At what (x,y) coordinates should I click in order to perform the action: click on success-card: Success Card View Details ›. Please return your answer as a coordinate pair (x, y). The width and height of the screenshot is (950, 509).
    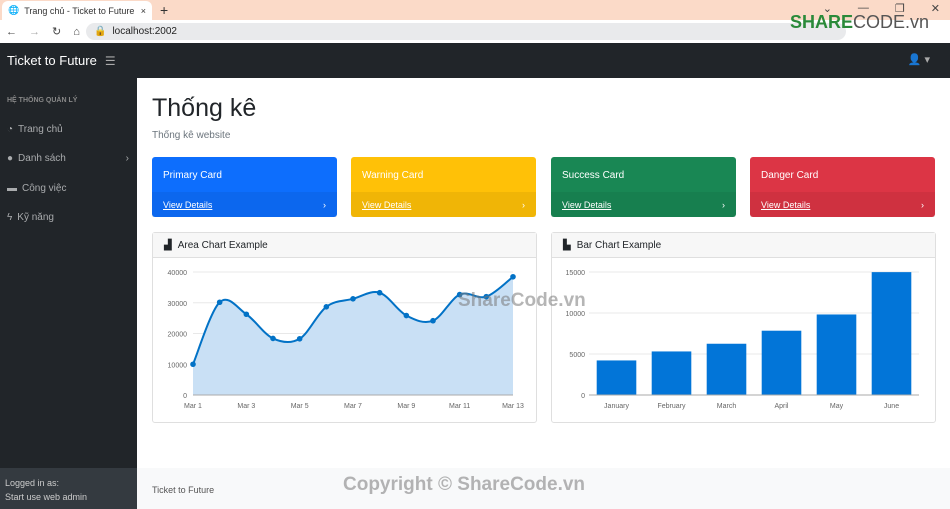
    Looking at the image, I should click on (643, 187).